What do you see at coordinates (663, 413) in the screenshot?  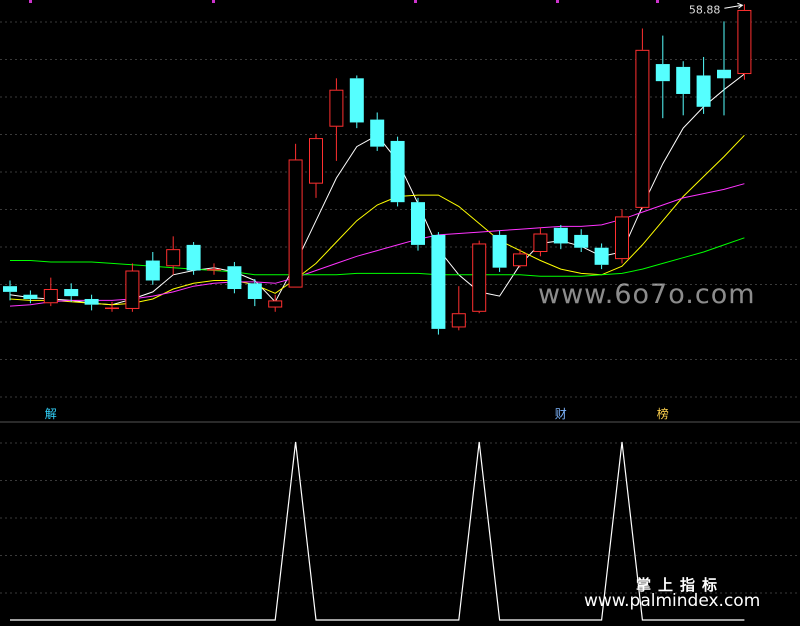 I see `signal-annotation: 榜` at bounding box center [663, 413].